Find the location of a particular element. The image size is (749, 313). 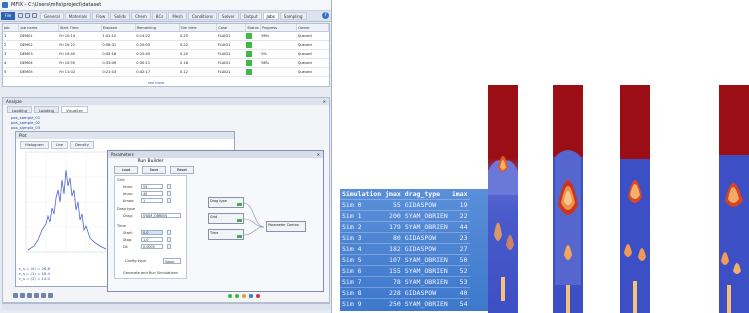

stop-time-stepper is located at coordinates (169, 239).